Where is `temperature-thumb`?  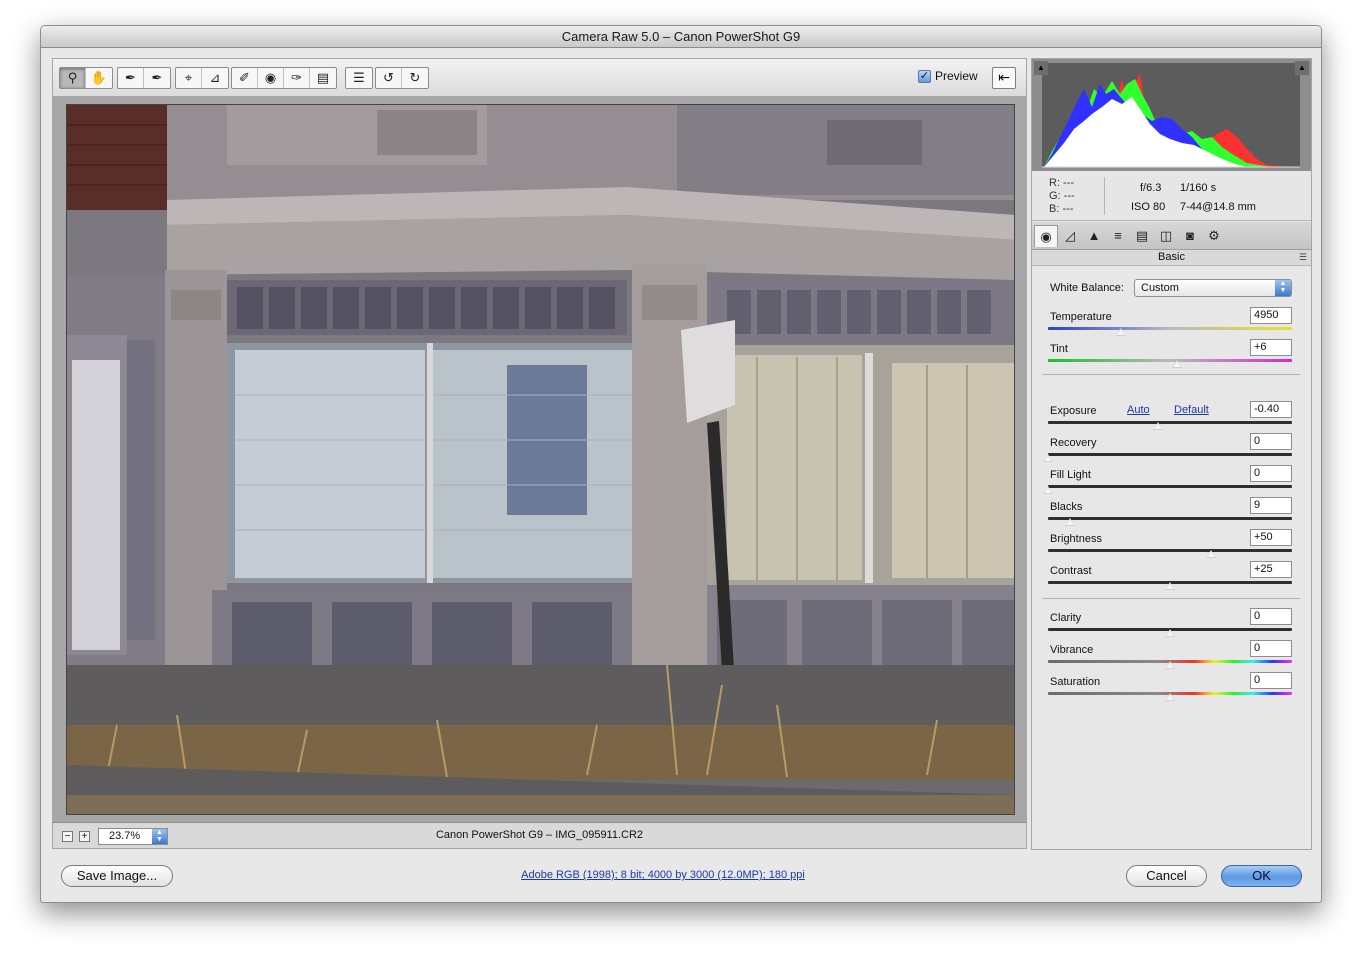 temperature-thumb is located at coordinates (1121, 332).